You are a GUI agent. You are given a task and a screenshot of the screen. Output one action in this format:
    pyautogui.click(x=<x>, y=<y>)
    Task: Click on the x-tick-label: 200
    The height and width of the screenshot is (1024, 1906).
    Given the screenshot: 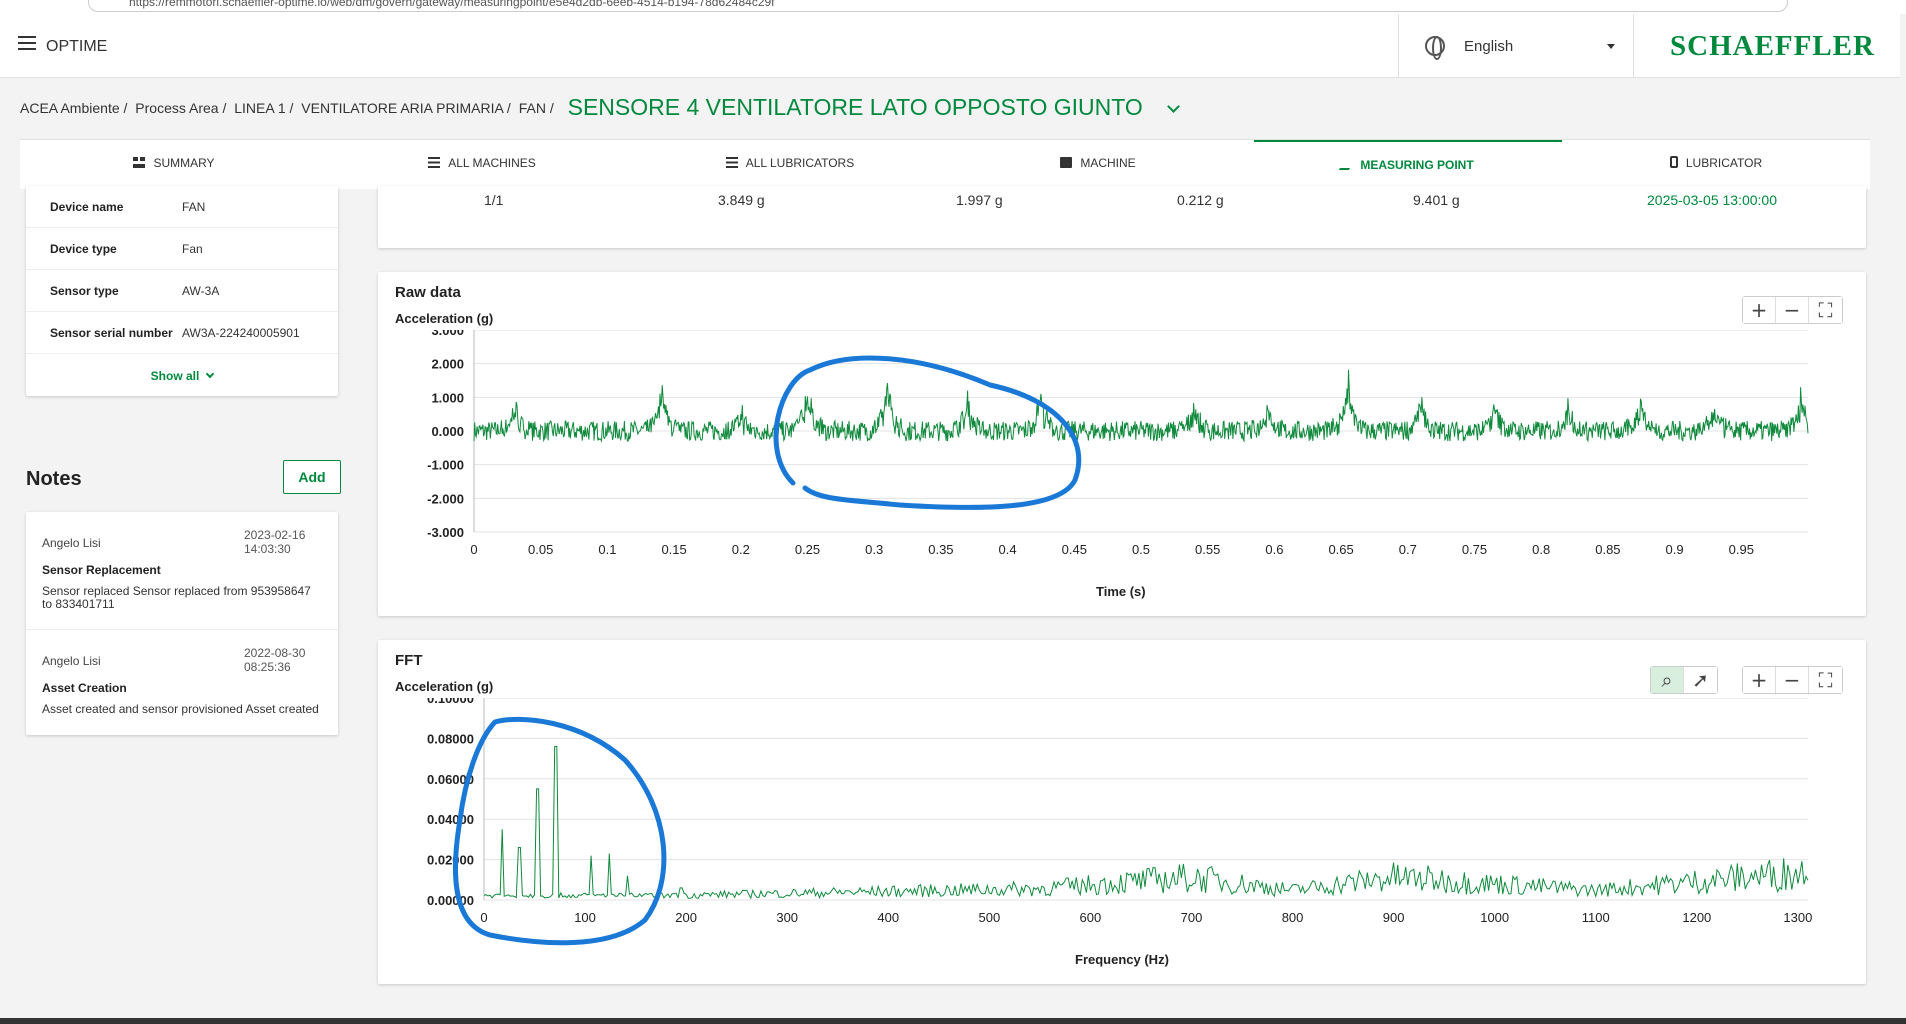 What is the action you would take?
    pyautogui.click(x=686, y=917)
    